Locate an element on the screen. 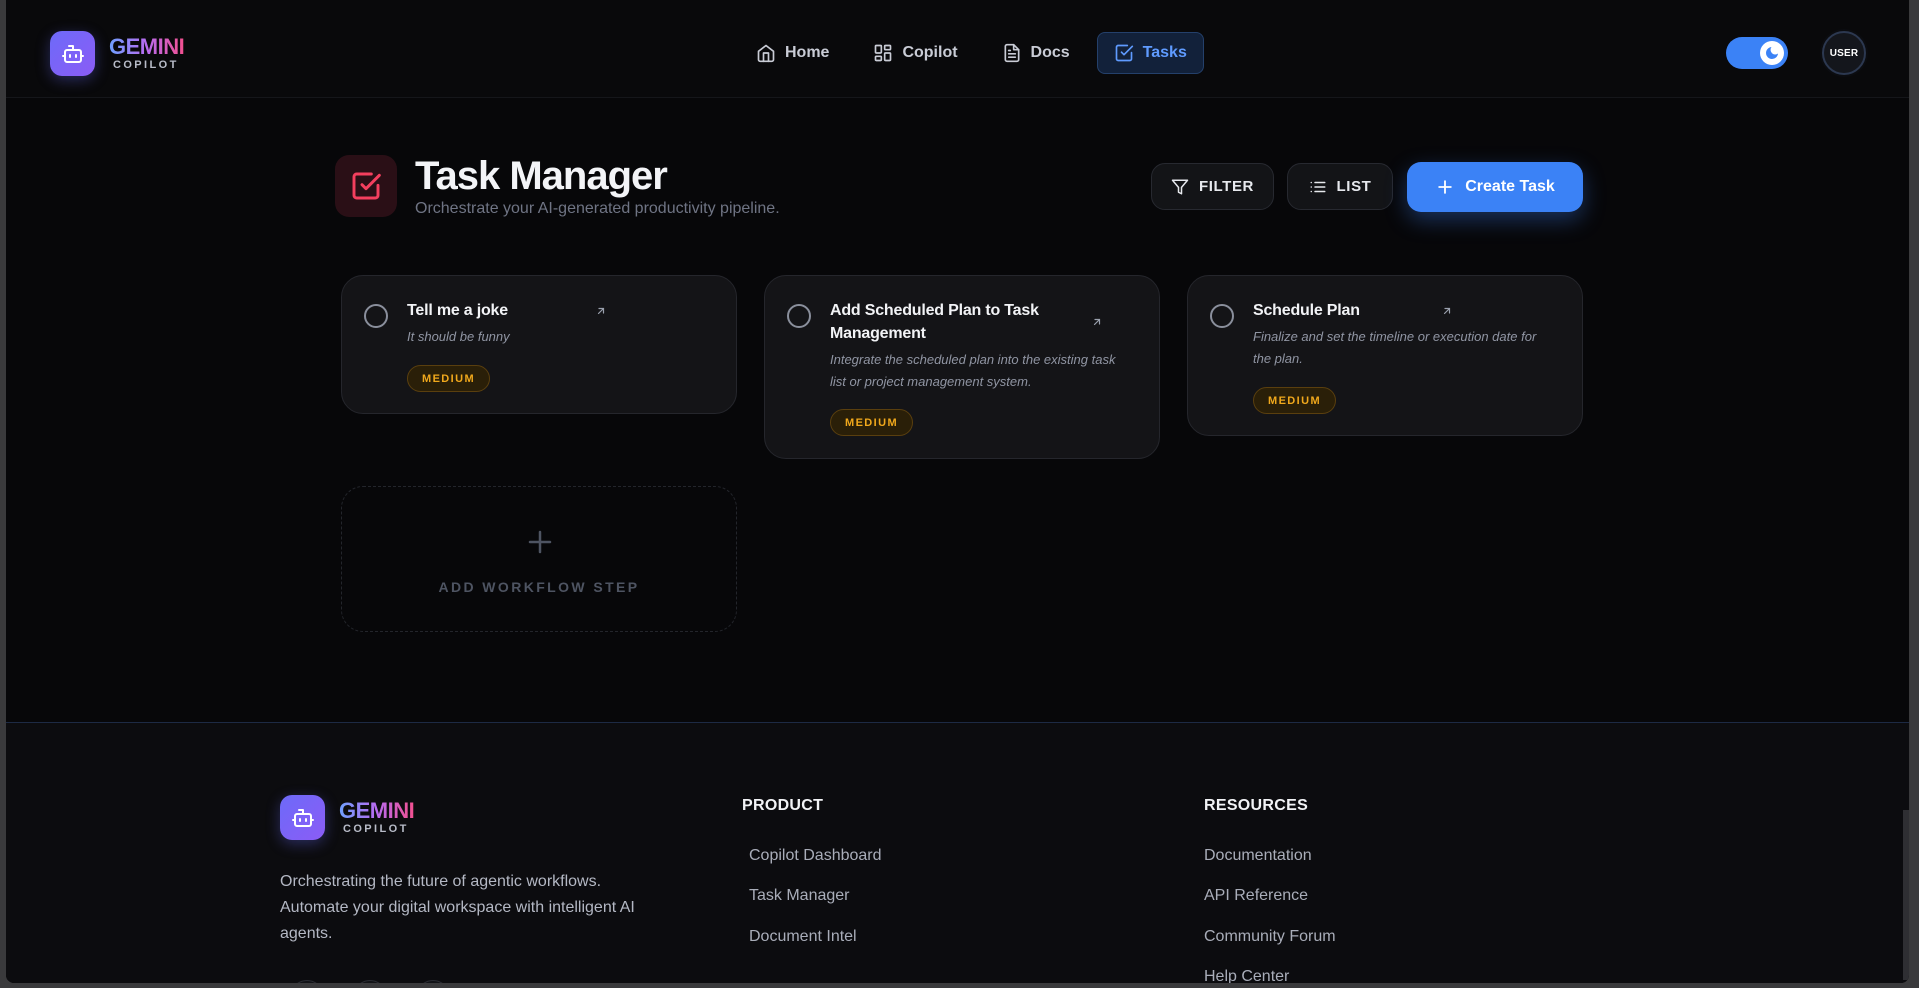 The image size is (1919, 988). nav-docs-label: Docs is located at coordinates (1050, 52).